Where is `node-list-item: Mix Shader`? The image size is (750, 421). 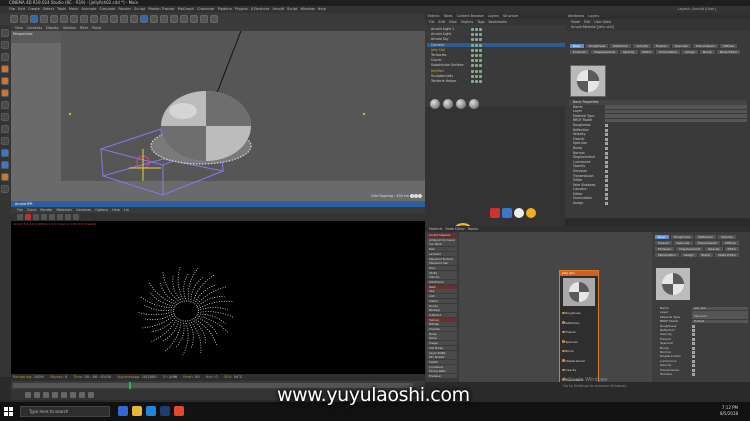 node-list-item: Mix Shader is located at coordinates (442, 357).